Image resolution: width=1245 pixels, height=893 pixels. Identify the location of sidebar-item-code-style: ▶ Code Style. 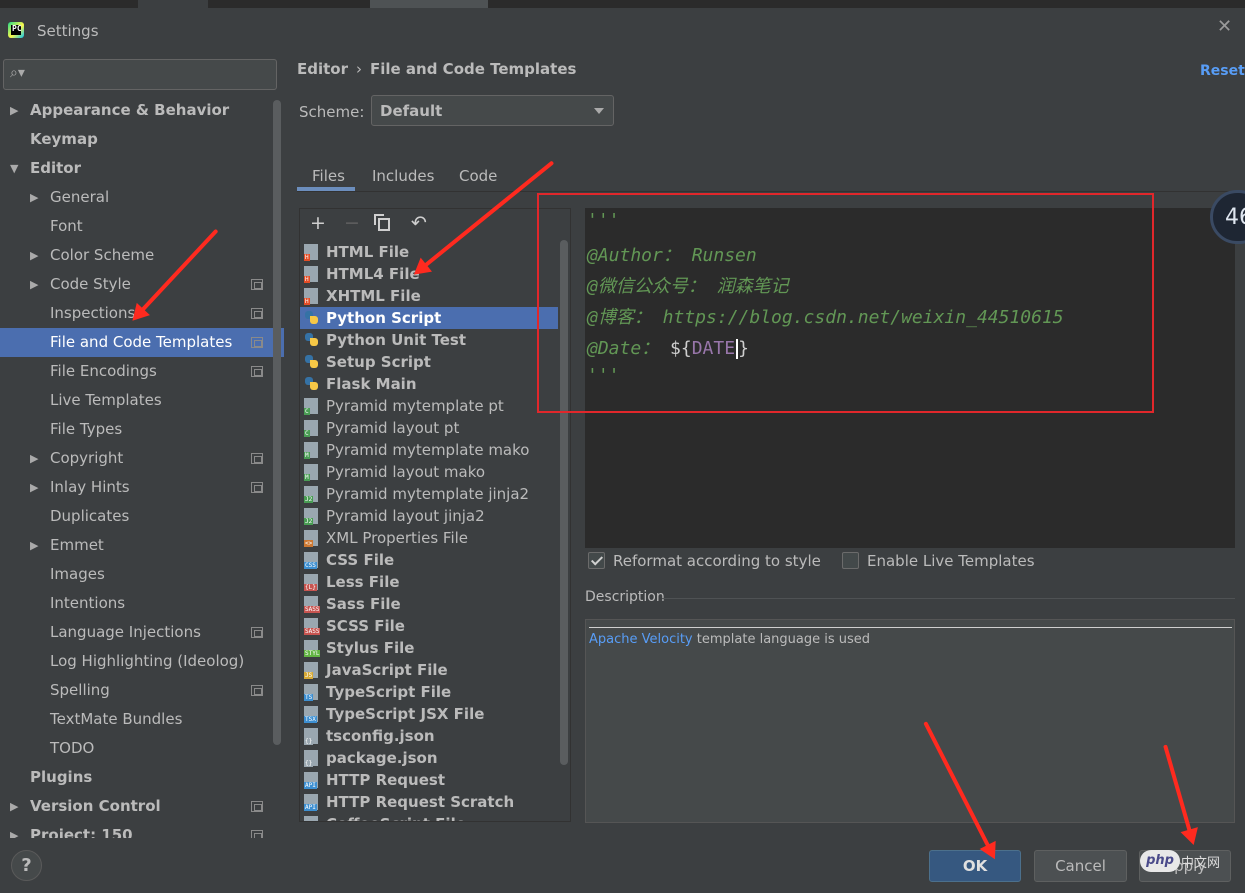
(136, 284).